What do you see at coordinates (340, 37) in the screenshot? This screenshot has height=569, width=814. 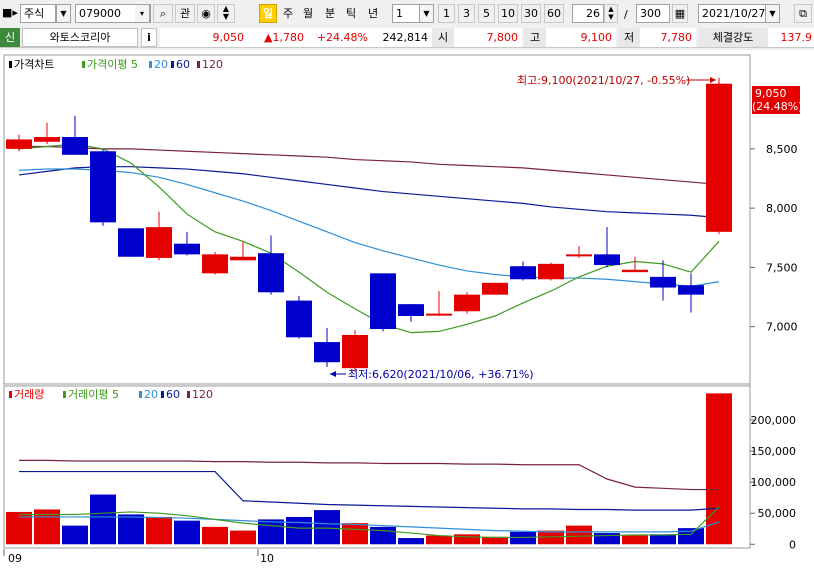 I see `change-rate: +24.48%` at bounding box center [340, 37].